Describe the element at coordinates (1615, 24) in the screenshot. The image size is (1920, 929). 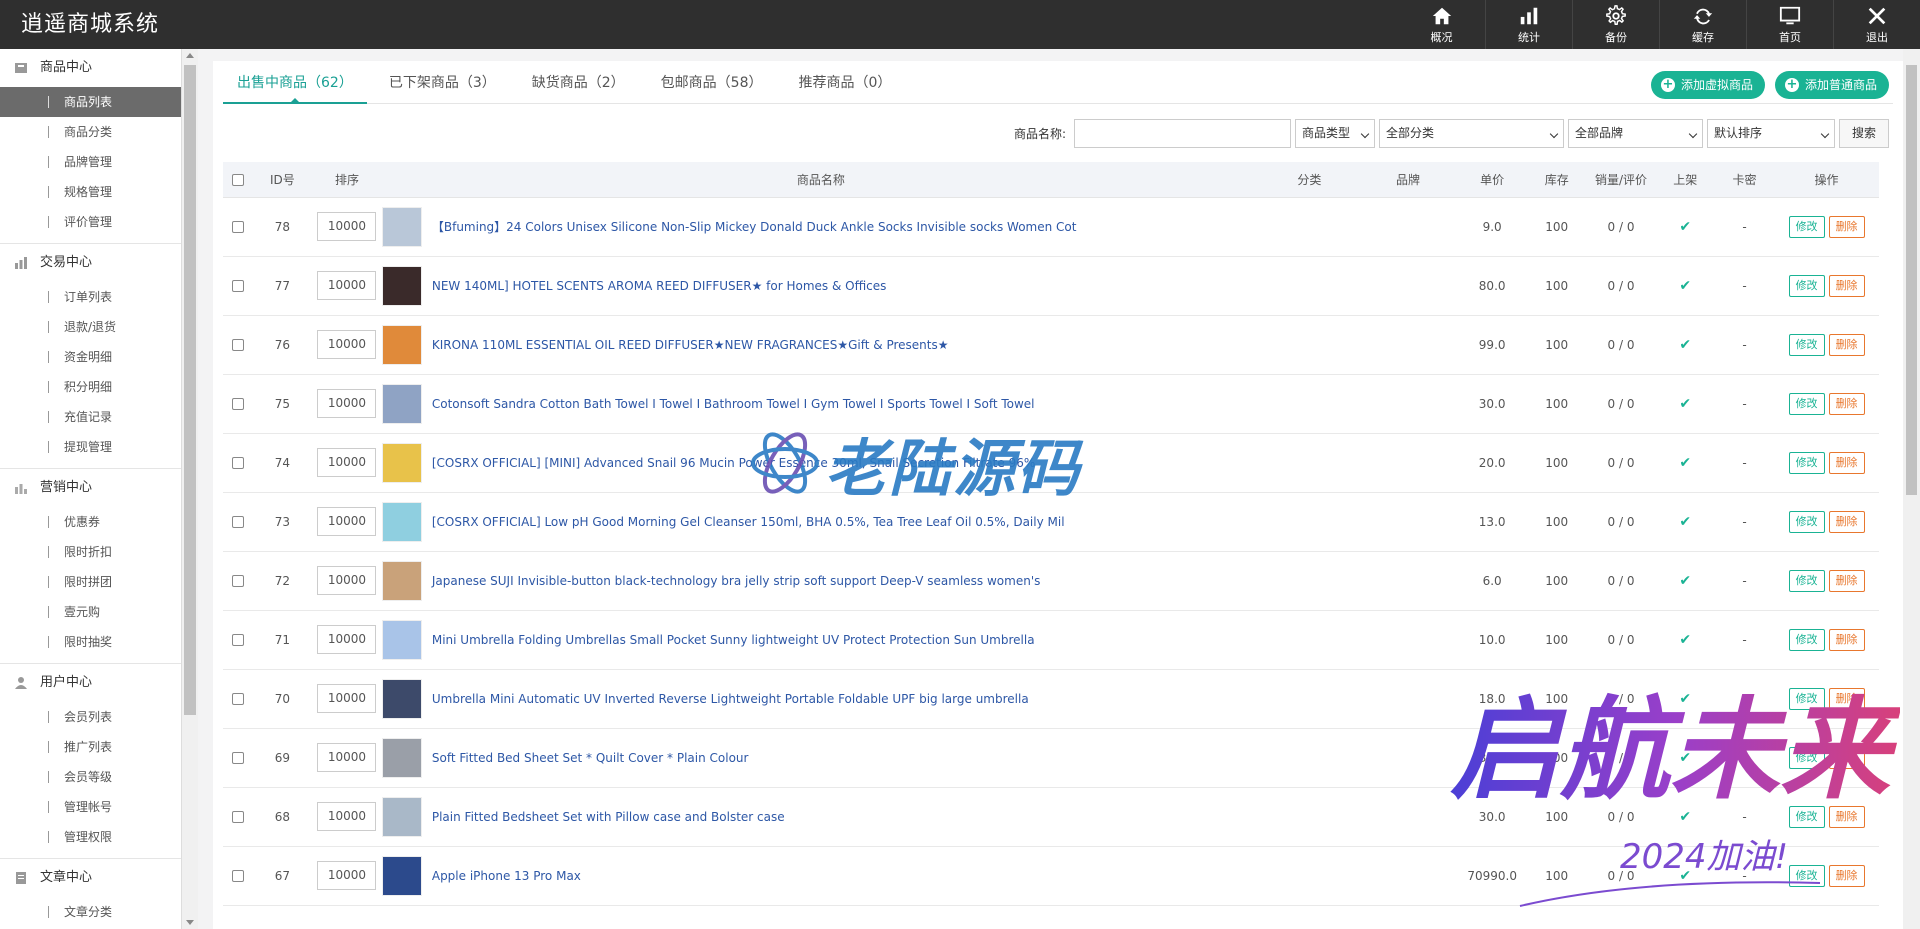
I see `nav-backup: 备份` at that location.